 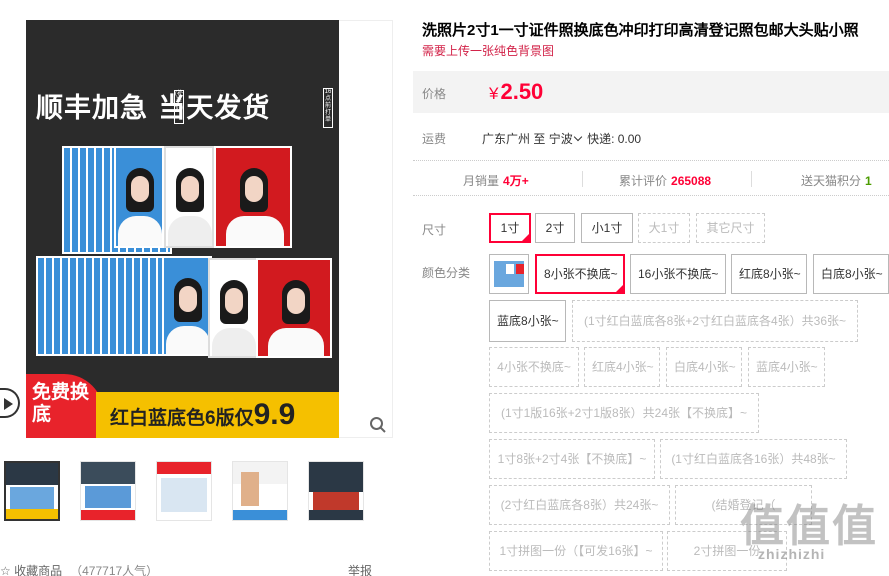 What do you see at coordinates (836, 181) in the screenshot?
I see `tmall-points: 送天猫积分 1` at bounding box center [836, 181].